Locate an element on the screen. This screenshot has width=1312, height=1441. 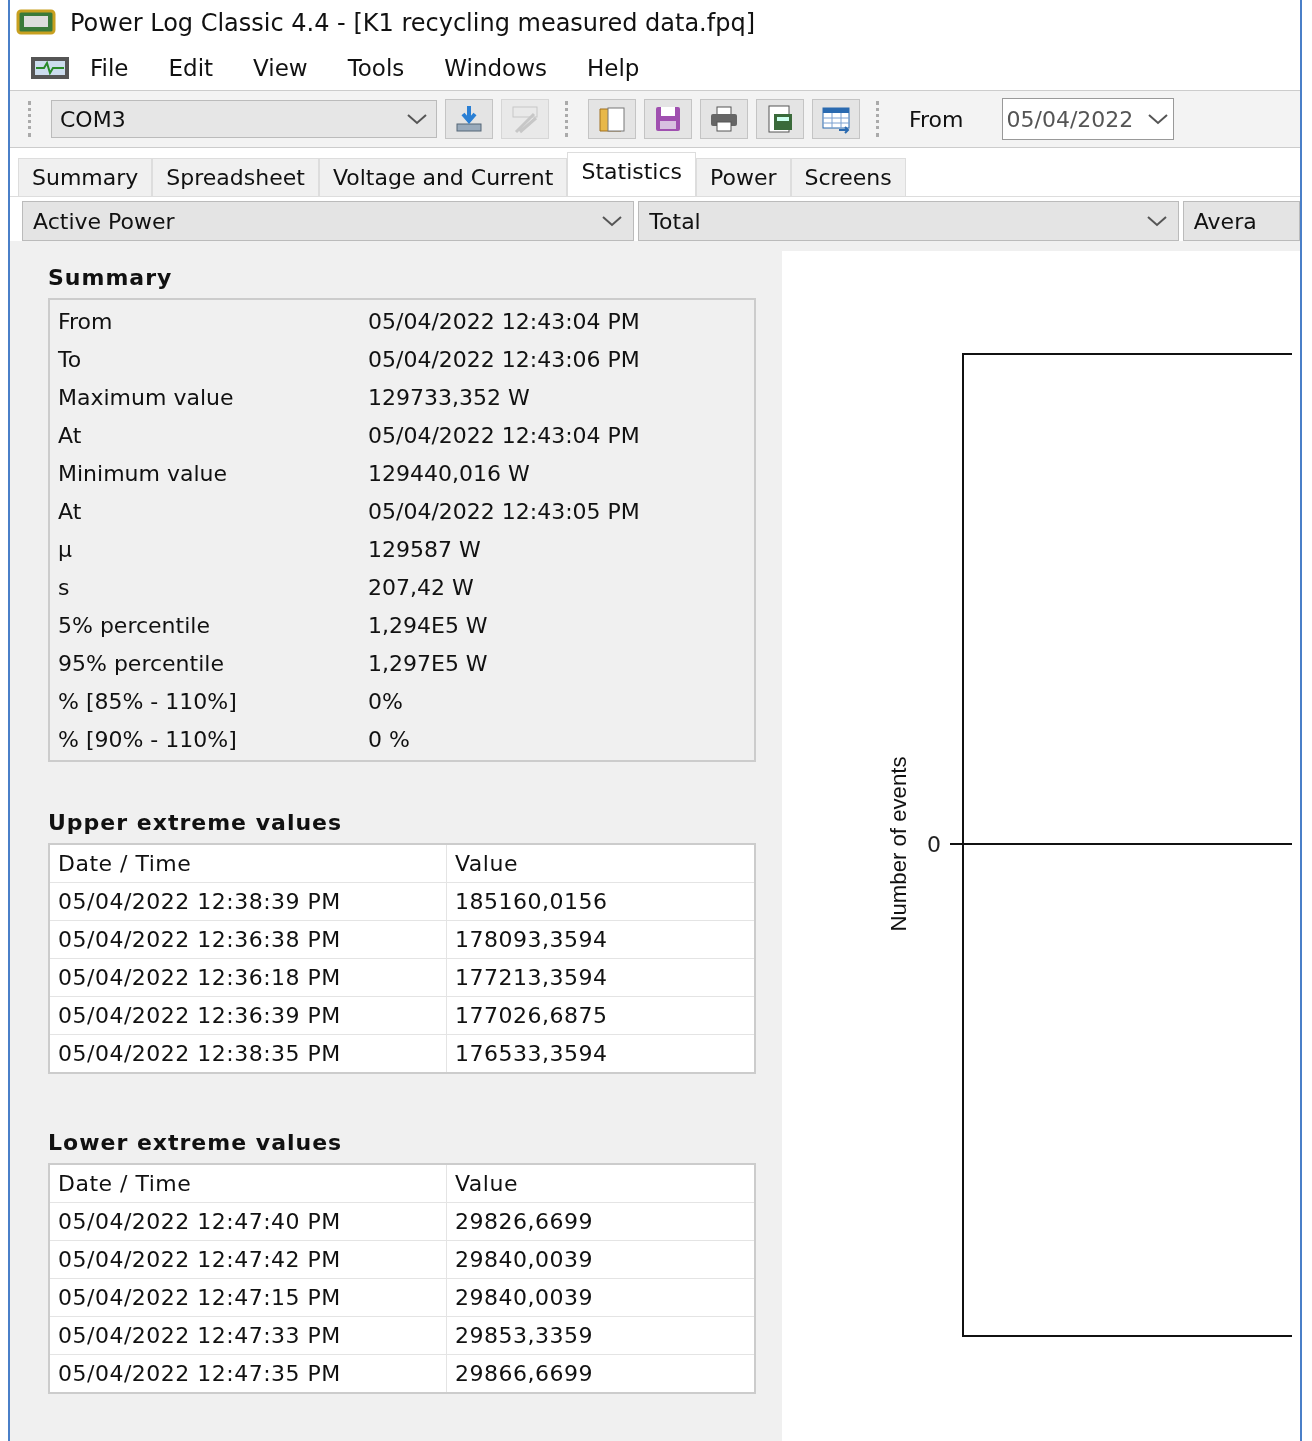
menu-item: Windows is located at coordinates (495, 68).